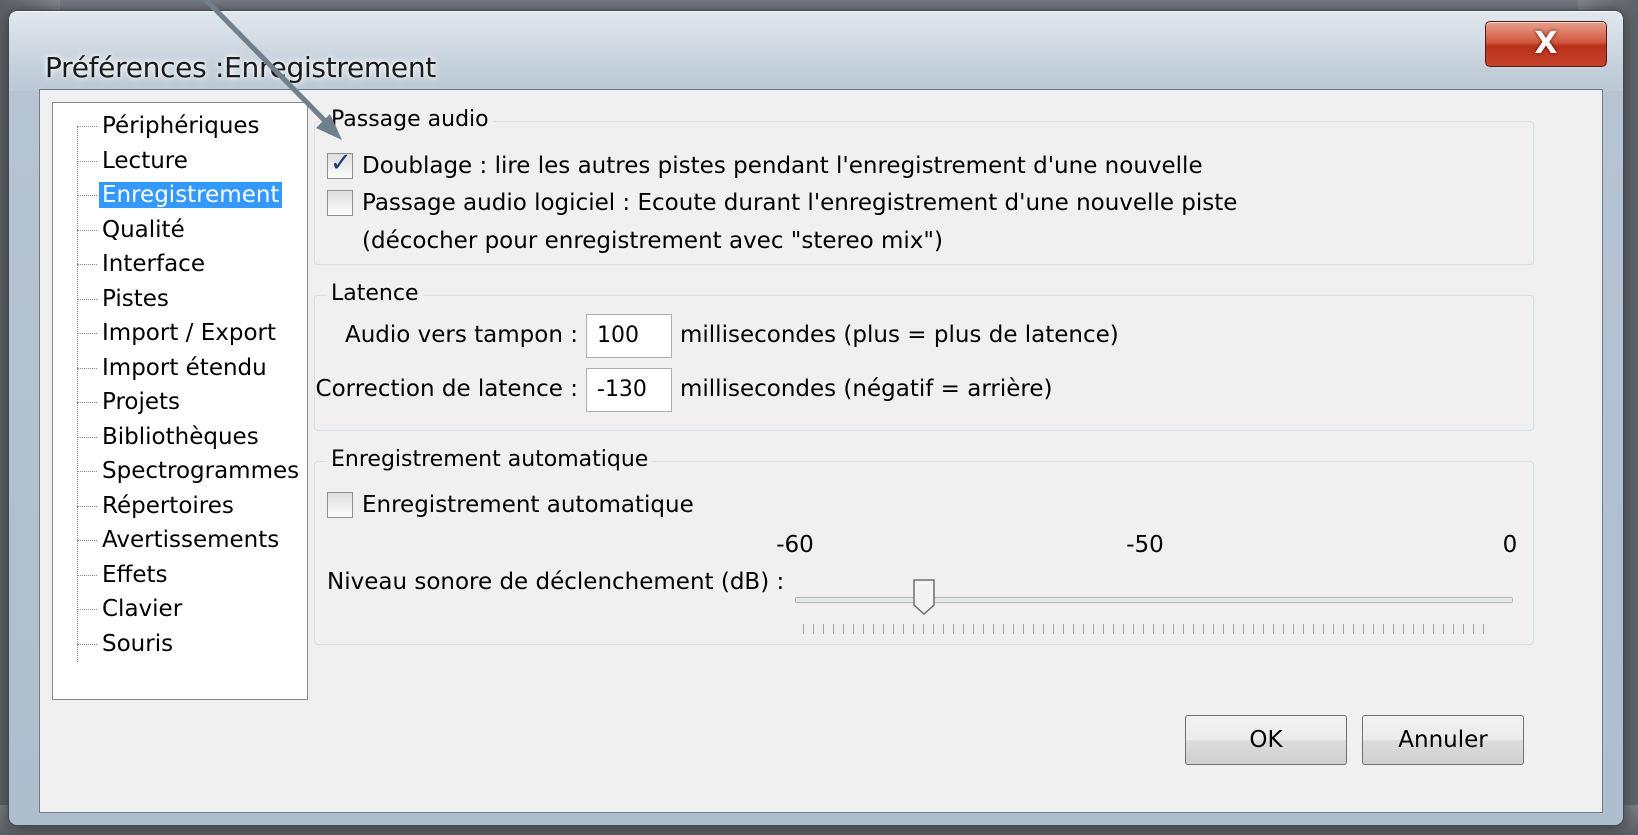  I want to click on tree-item: Lecture, so click(134, 161).